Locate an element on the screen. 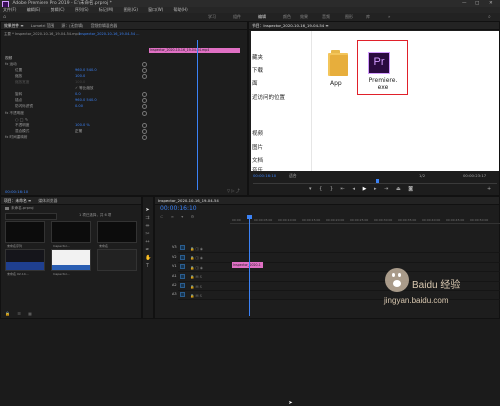 The width and height of the screenshot is (500, 406). workspace-more-icon: » is located at coordinates (389, 17).